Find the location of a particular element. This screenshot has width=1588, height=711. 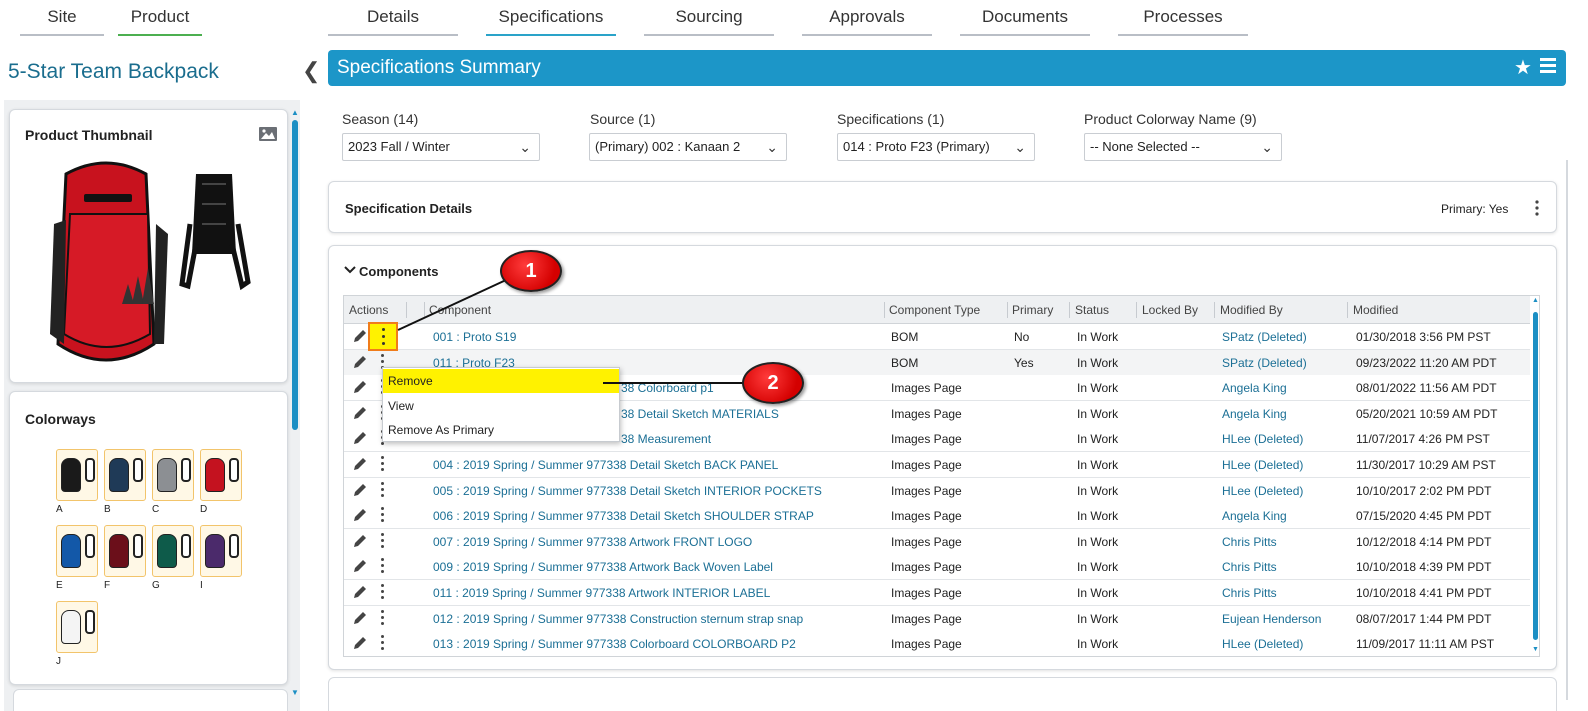

specifications-select: 014 : Proto F23 (Primary) ⌄ is located at coordinates (936, 147).